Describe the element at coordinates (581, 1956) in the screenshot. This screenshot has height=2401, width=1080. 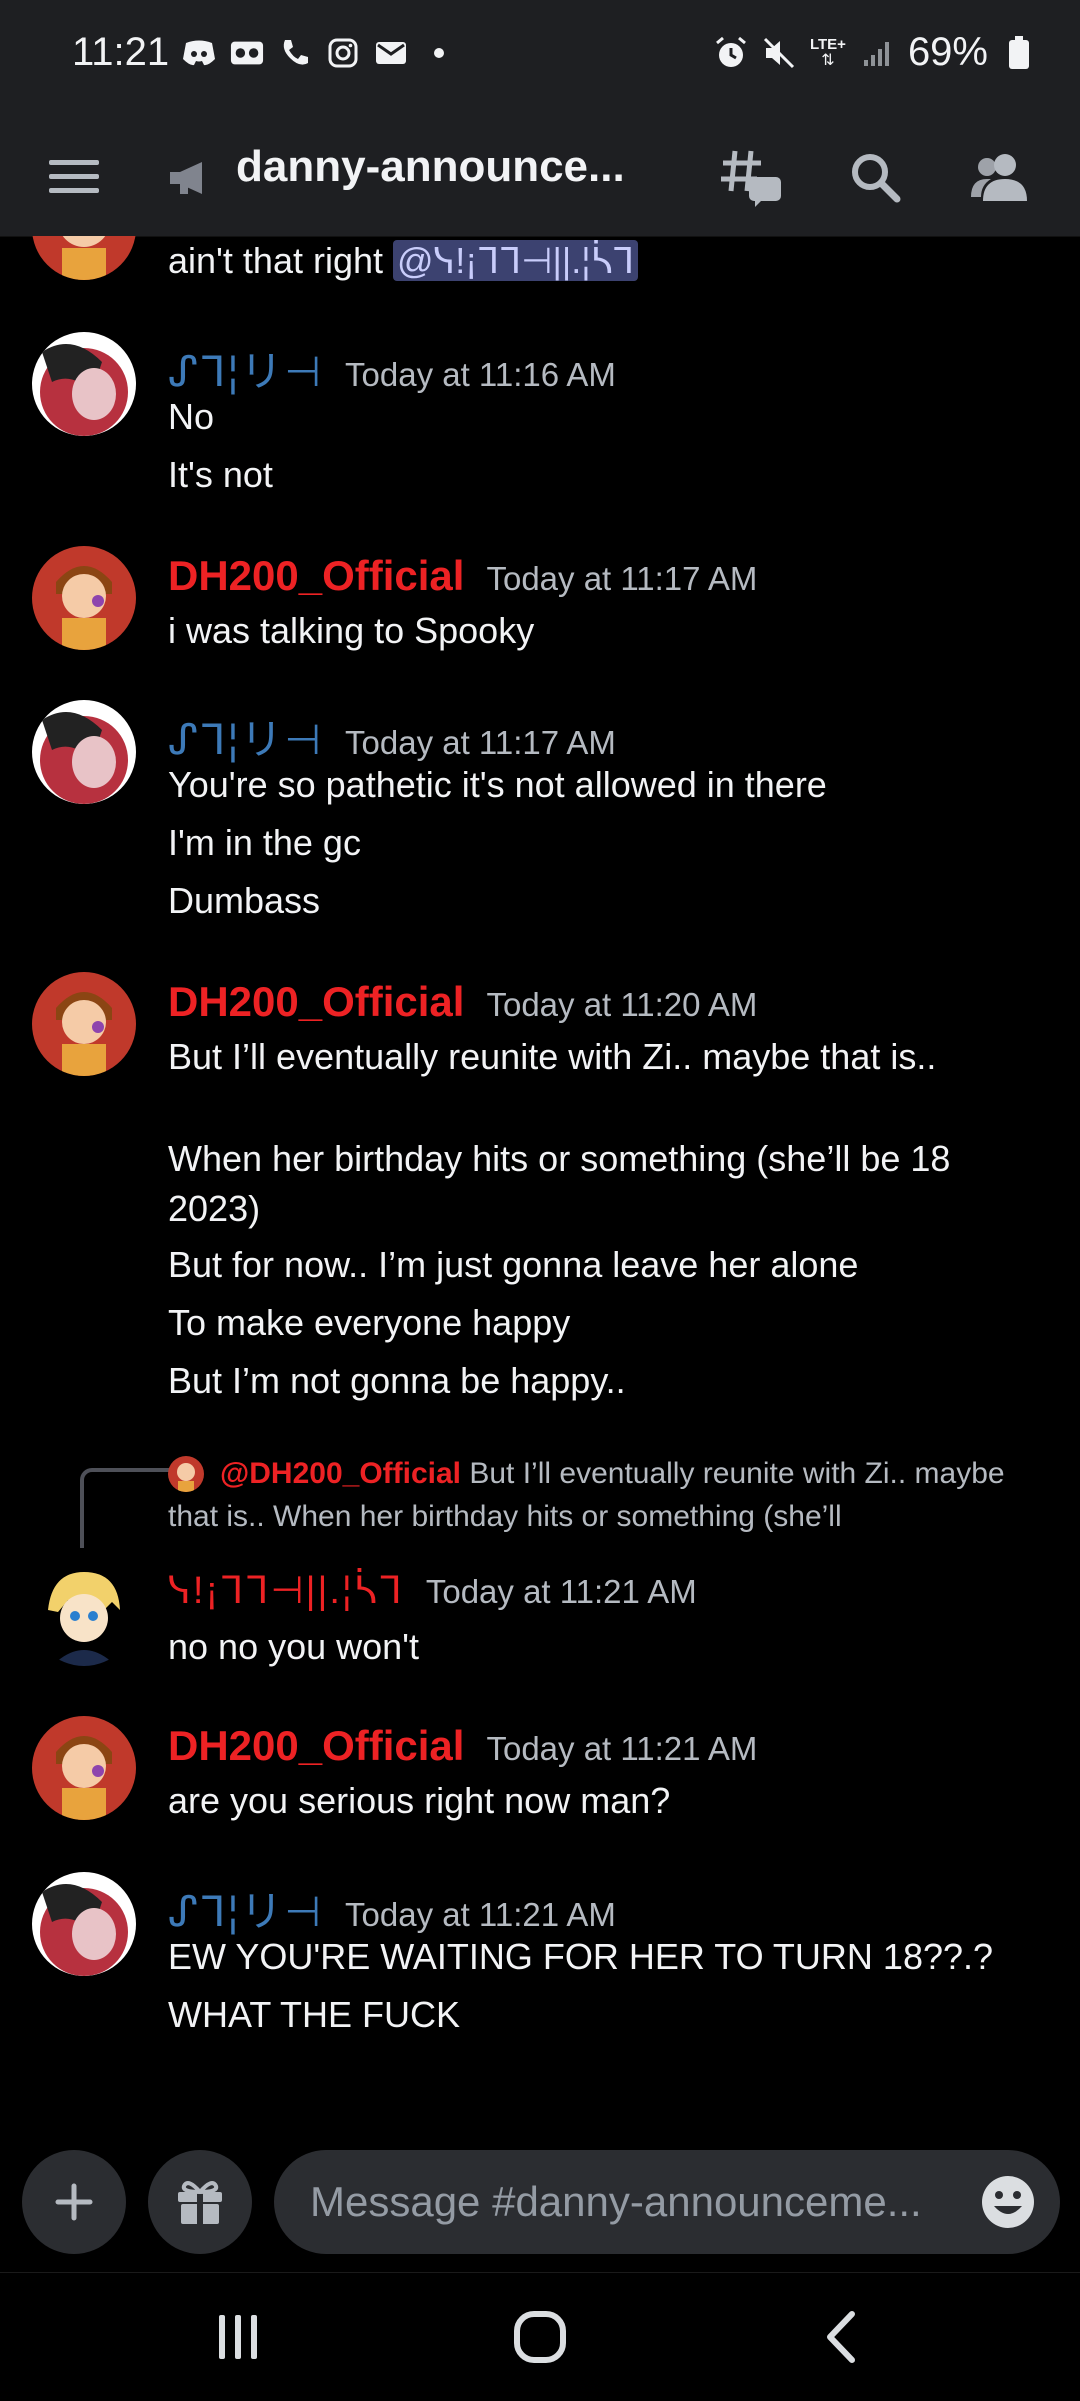
I see `message-text: EW YOU'RE WAITING FOR HER TO TURN 18??.?` at that location.